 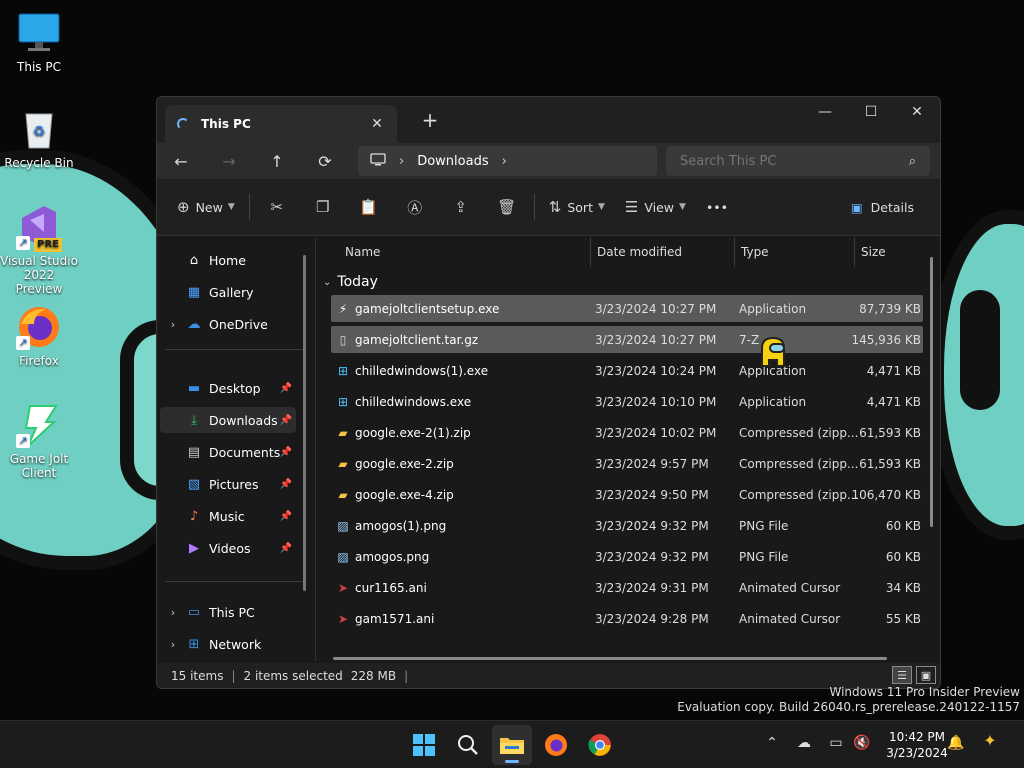 What do you see at coordinates (277, 161) in the screenshot?
I see `up-button: ↑` at bounding box center [277, 161].